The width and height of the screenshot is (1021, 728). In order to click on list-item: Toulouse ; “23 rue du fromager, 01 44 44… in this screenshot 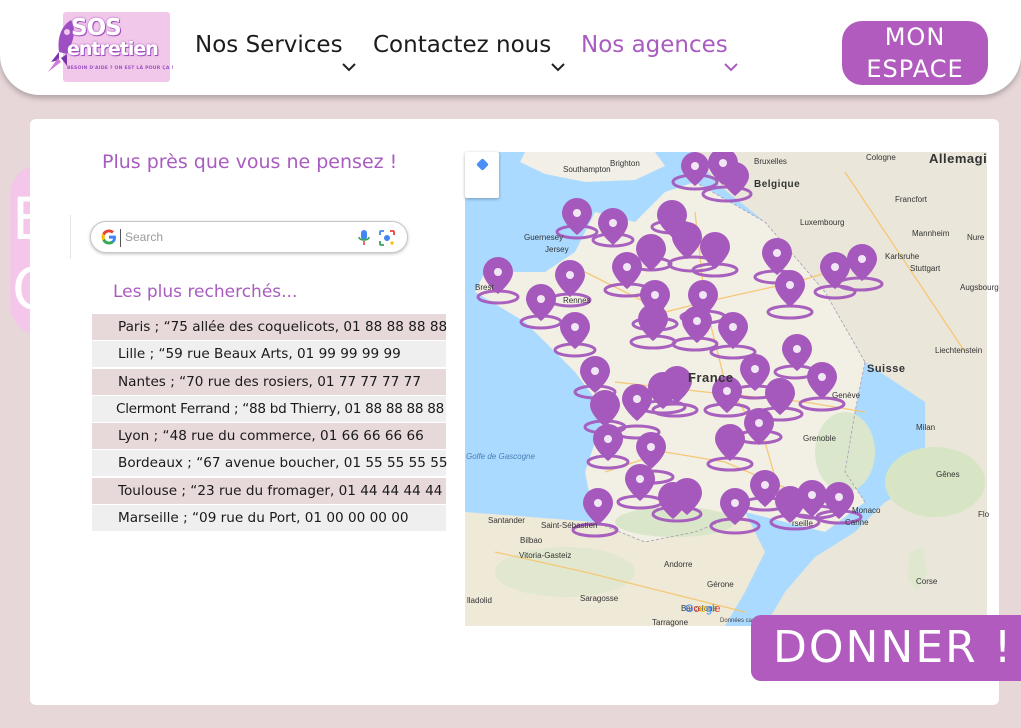, I will do `click(269, 490)`.